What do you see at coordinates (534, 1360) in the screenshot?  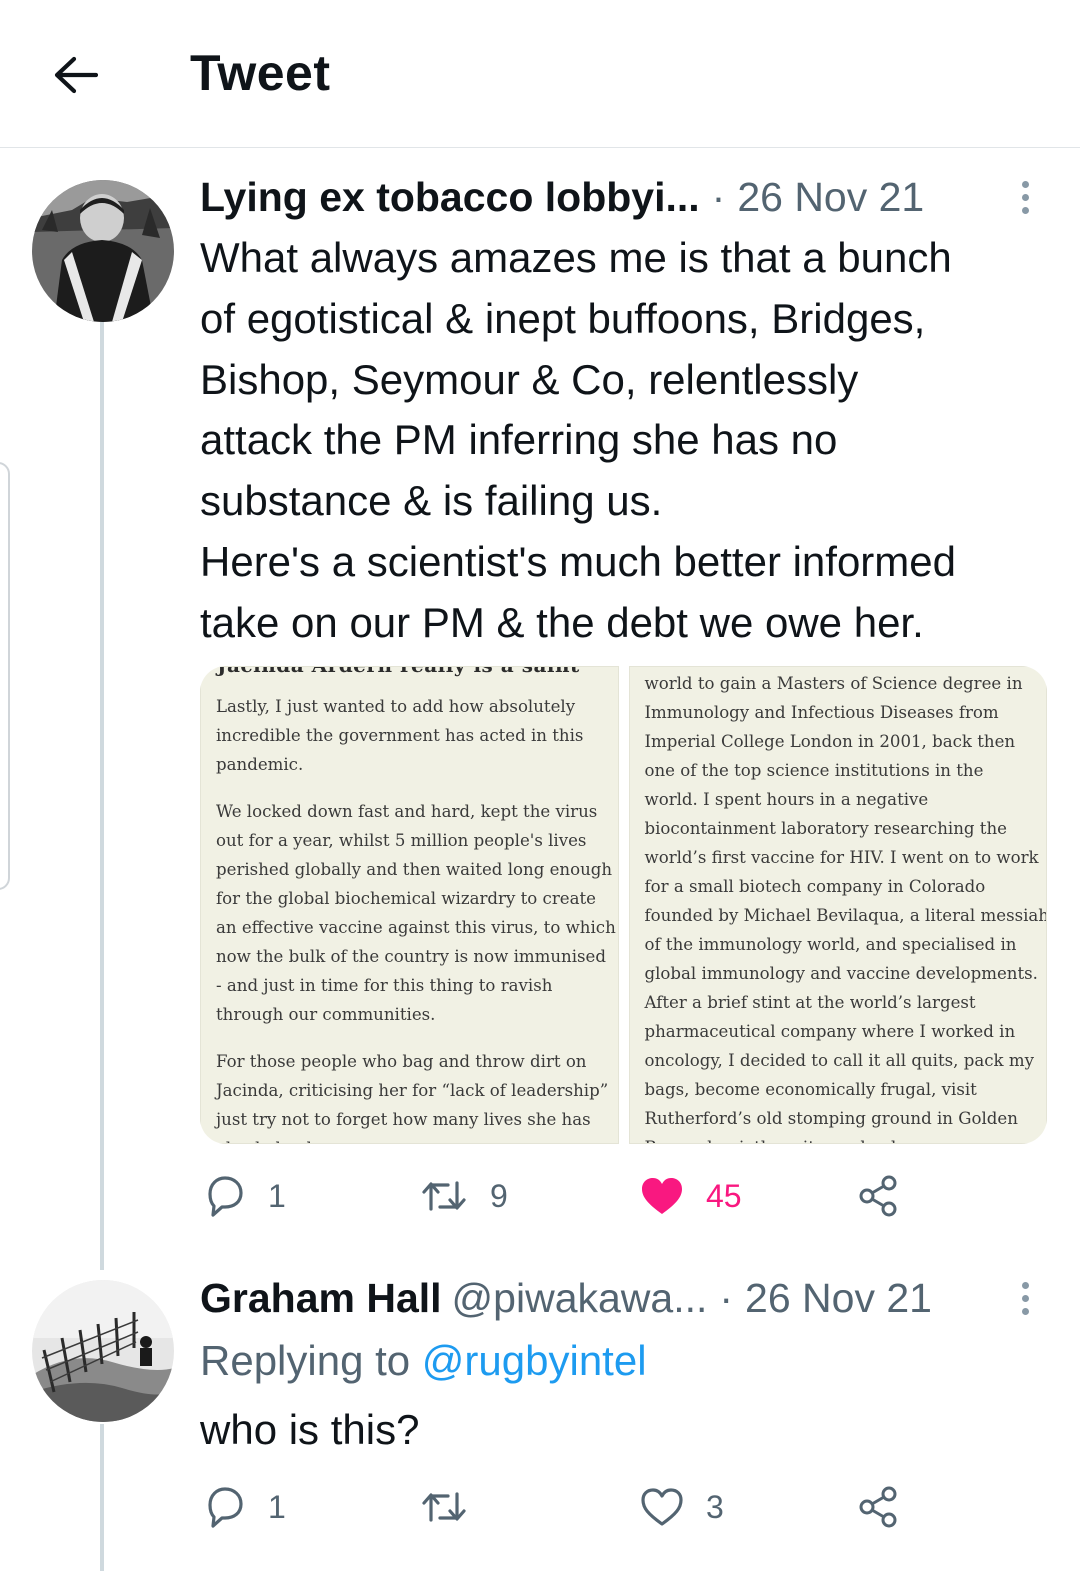 I see `replying-to-handle: @rugbyintel` at bounding box center [534, 1360].